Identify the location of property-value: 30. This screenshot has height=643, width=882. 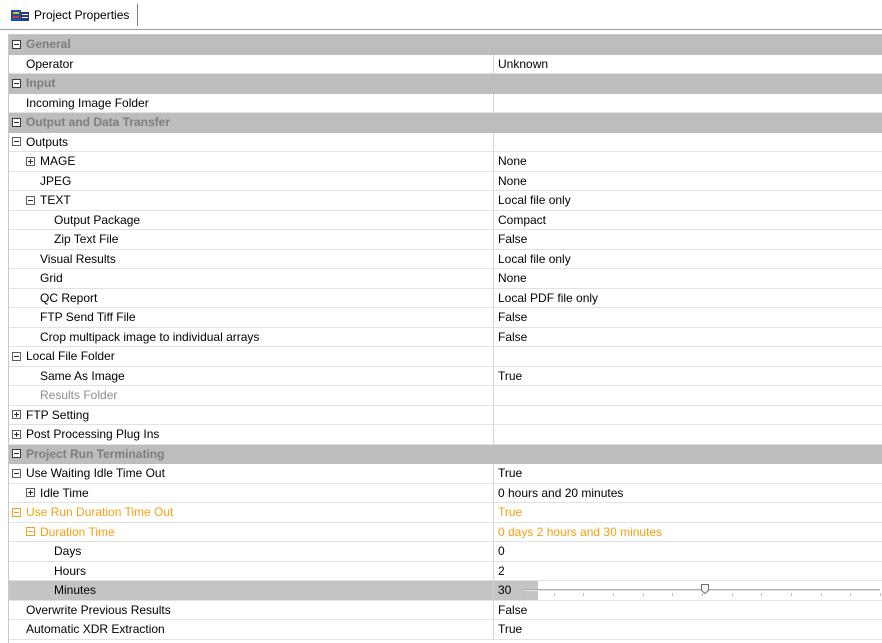
(505, 590).